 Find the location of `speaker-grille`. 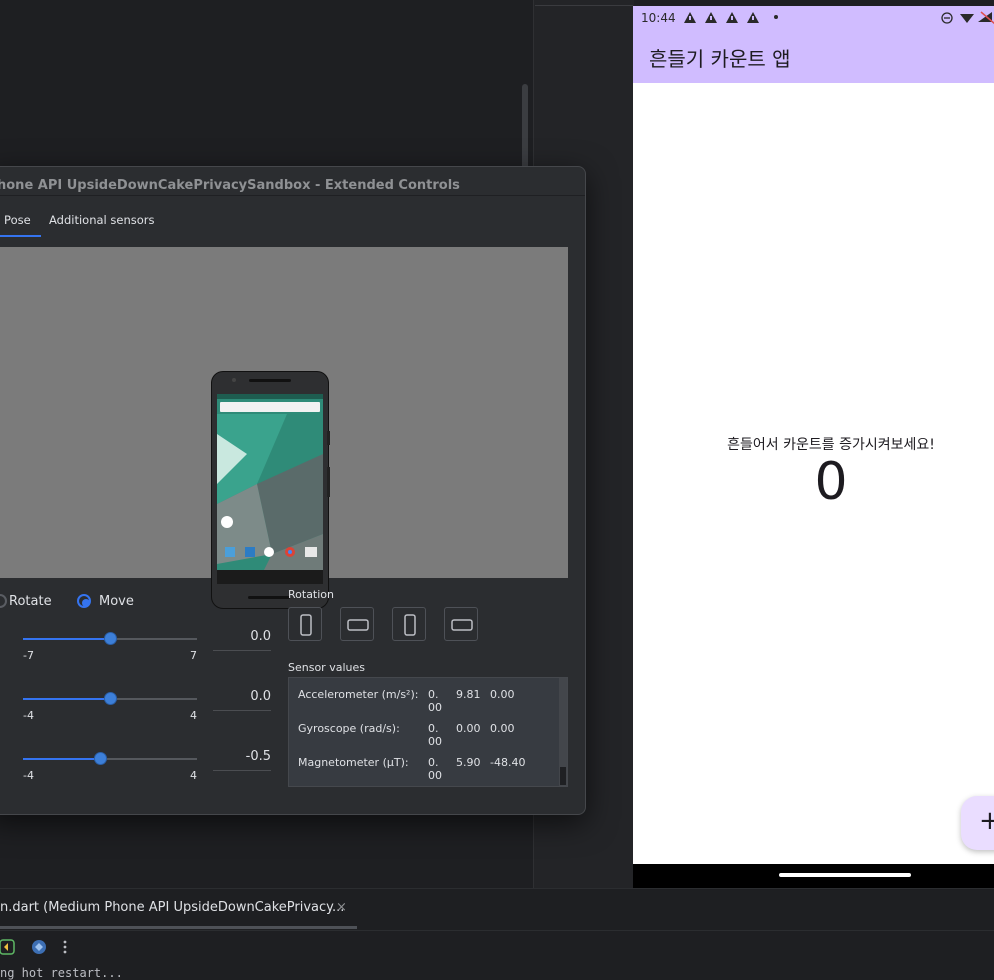

speaker-grille is located at coordinates (270, 380).